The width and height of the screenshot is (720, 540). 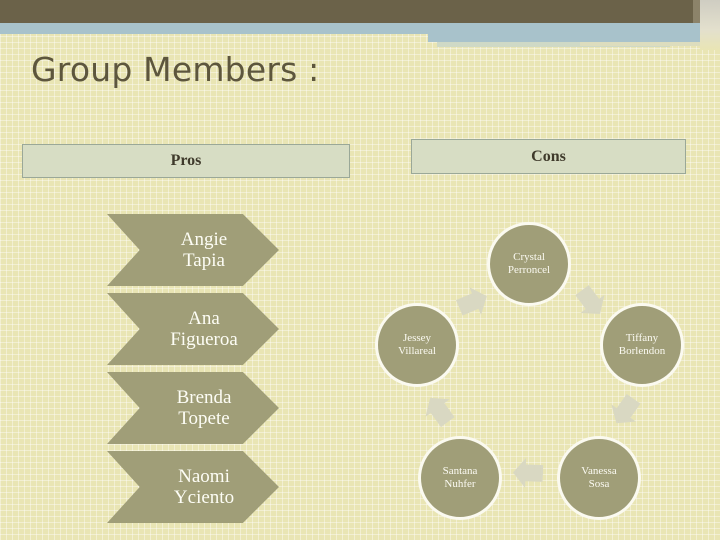 I want to click on pros-header-label: Pros, so click(x=186, y=160).